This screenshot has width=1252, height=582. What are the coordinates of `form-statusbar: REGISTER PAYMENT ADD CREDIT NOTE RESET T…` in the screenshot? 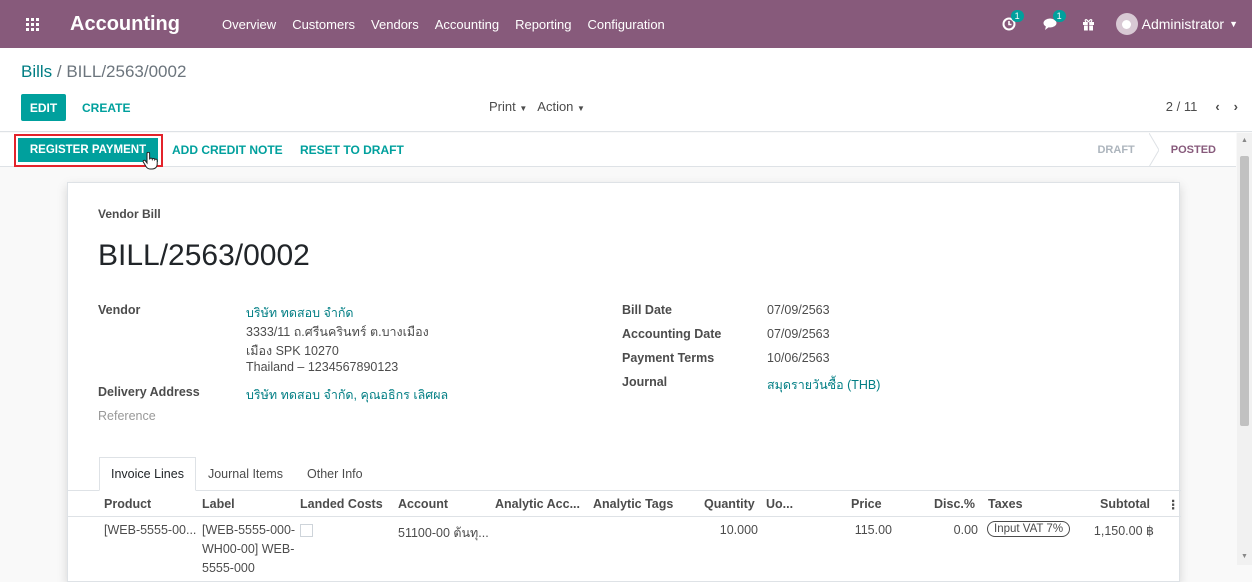 It's located at (618, 151).